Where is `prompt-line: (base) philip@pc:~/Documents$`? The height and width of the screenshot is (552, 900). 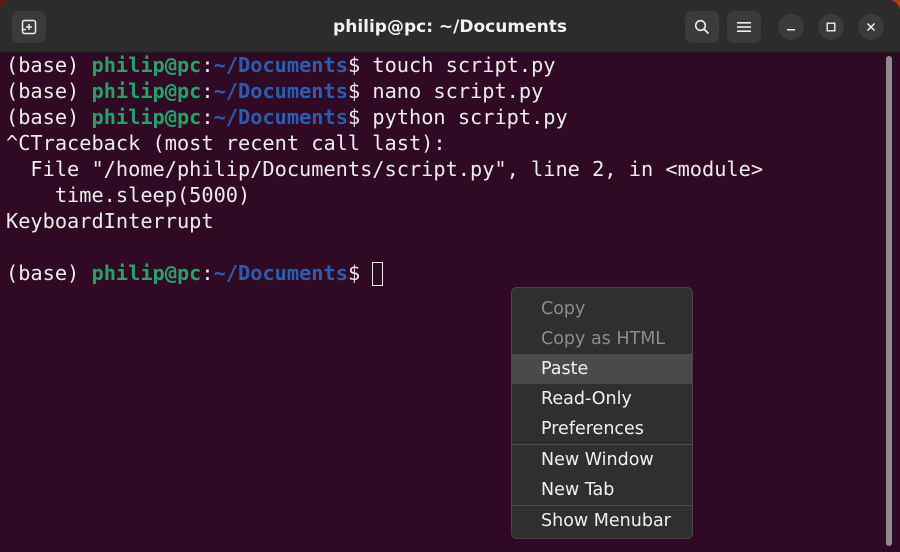 prompt-line: (base) philip@pc:~/Documents$ is located at coordinates (446, 273).